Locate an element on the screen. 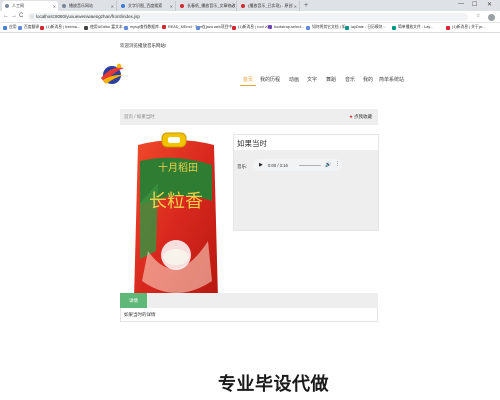 This screenshot has width=500, height=400. favorite-label: 点我收藏 is located at coordinates (363, 116).